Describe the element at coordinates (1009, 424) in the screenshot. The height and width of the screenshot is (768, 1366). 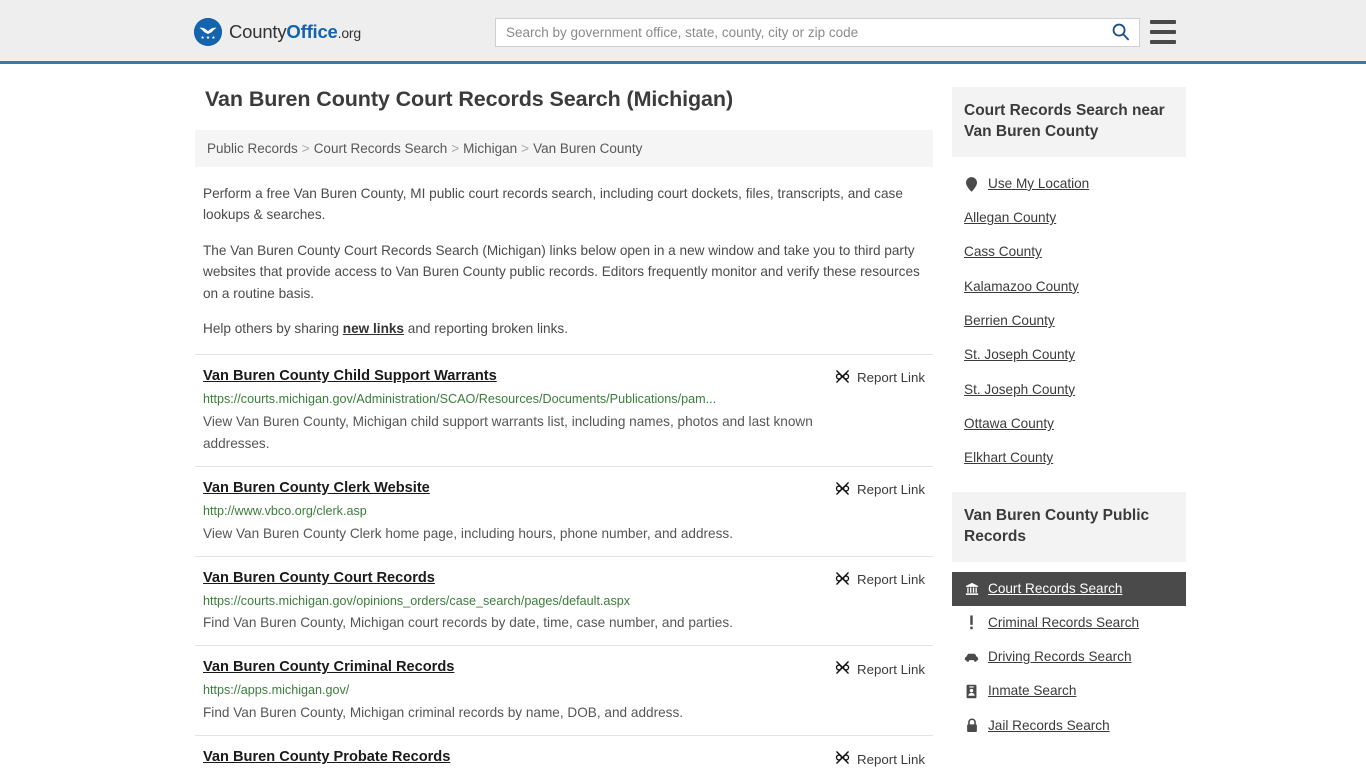
I see `sidebar-item-label: Ottawa County` at that location.